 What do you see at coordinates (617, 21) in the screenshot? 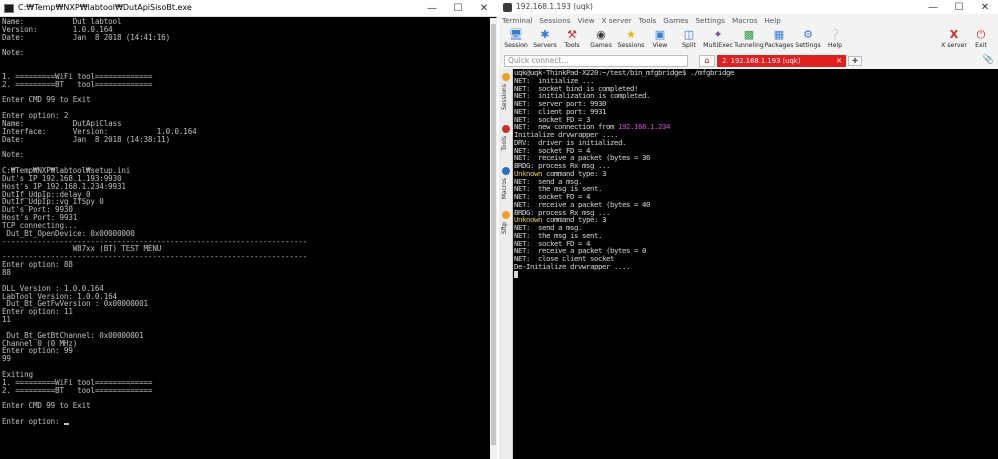
I see `menu-x-server: X server` at bounding box center [617, 21].